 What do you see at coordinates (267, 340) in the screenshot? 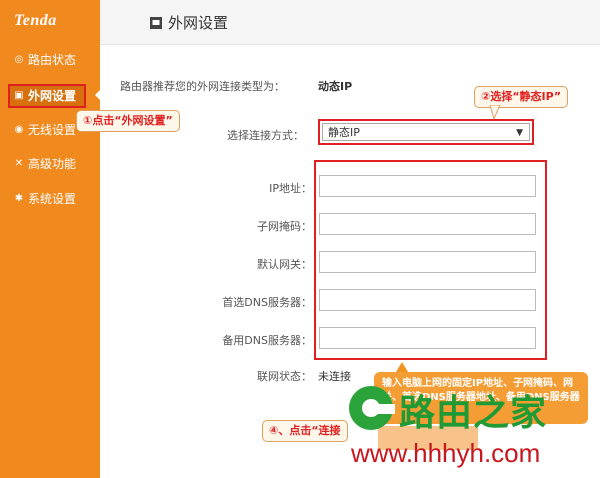
I see `secondary-dns-label: 备用DNS服务器：` at bounding box center [267, 340].